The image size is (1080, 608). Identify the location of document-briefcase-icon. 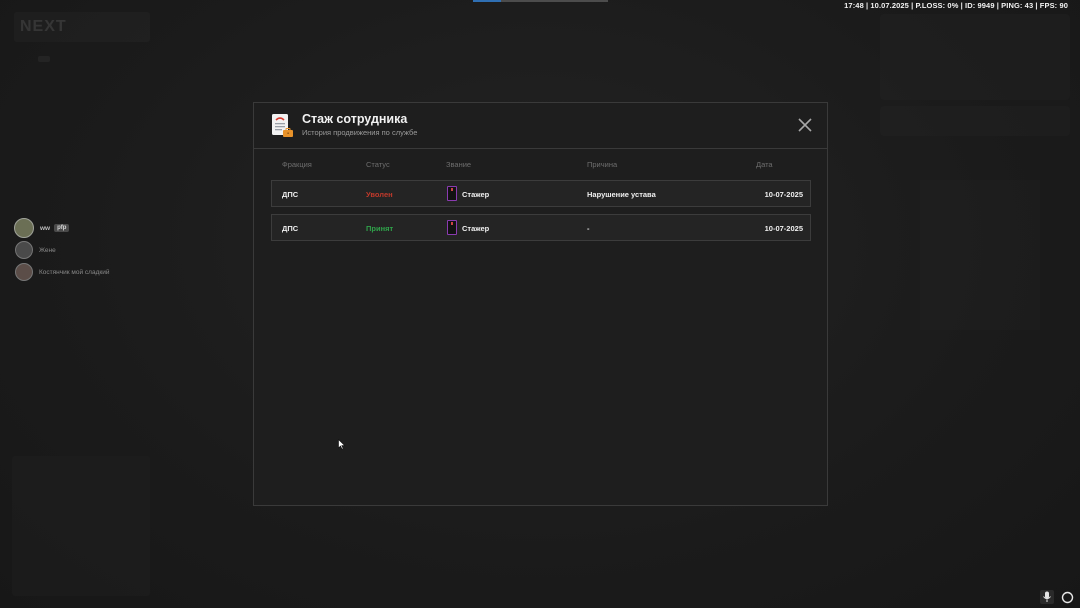
(282, 126).